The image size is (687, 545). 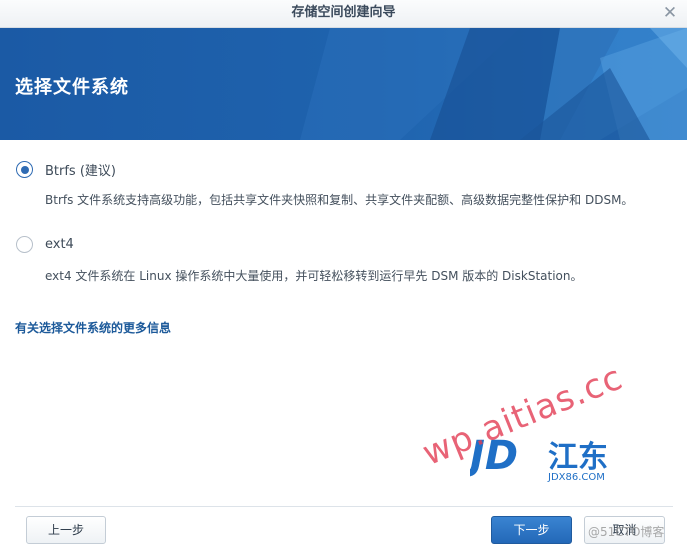 I want to click on option-ext4-label: ext4, so click(x=59, y=244).